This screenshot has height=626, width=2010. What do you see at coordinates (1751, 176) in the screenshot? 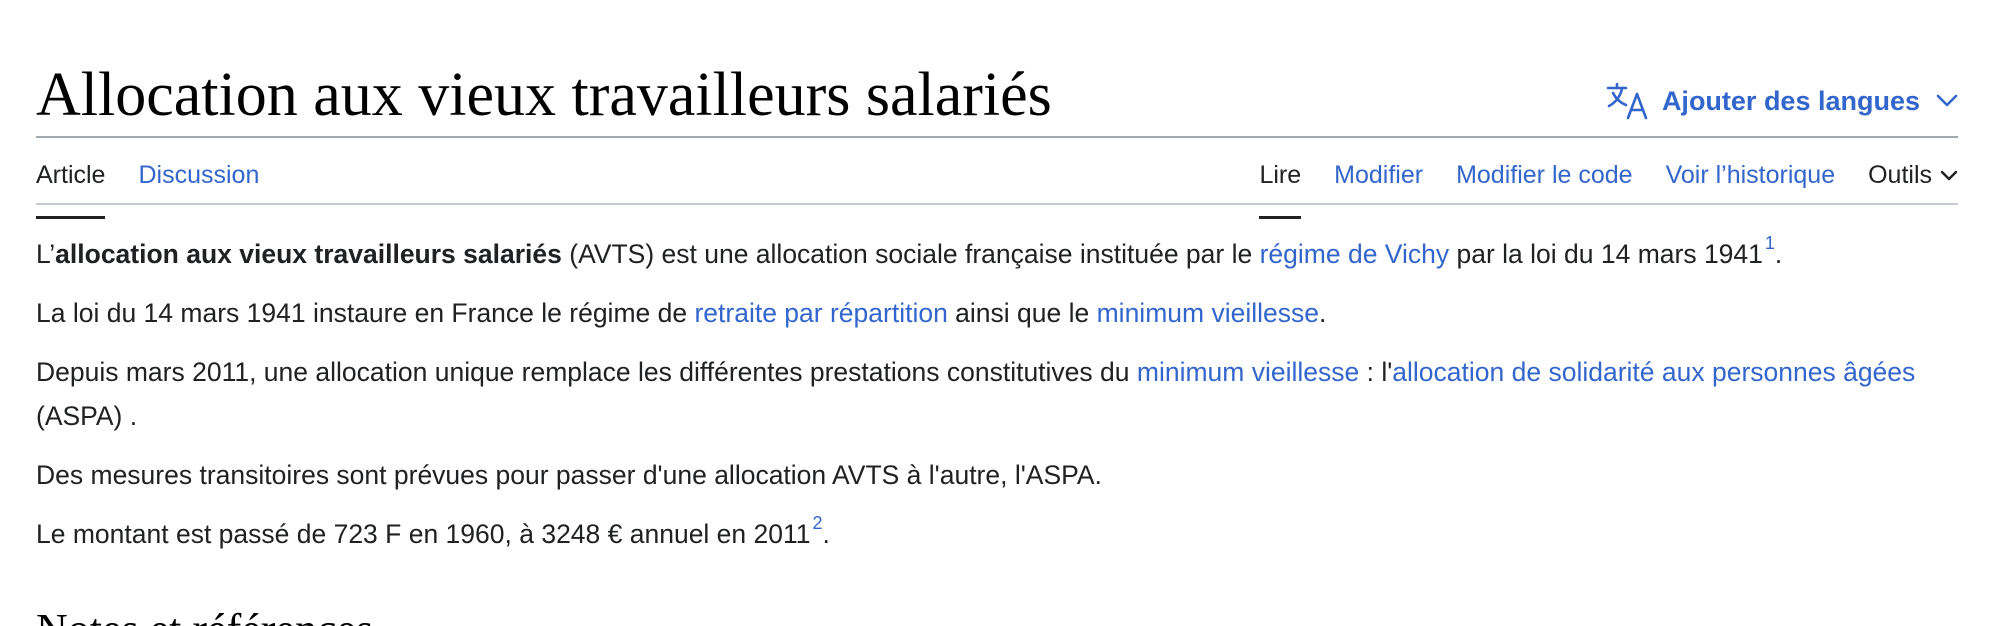
I see `tab-history: Voir l’historique` at bounding box center [1751, 176].